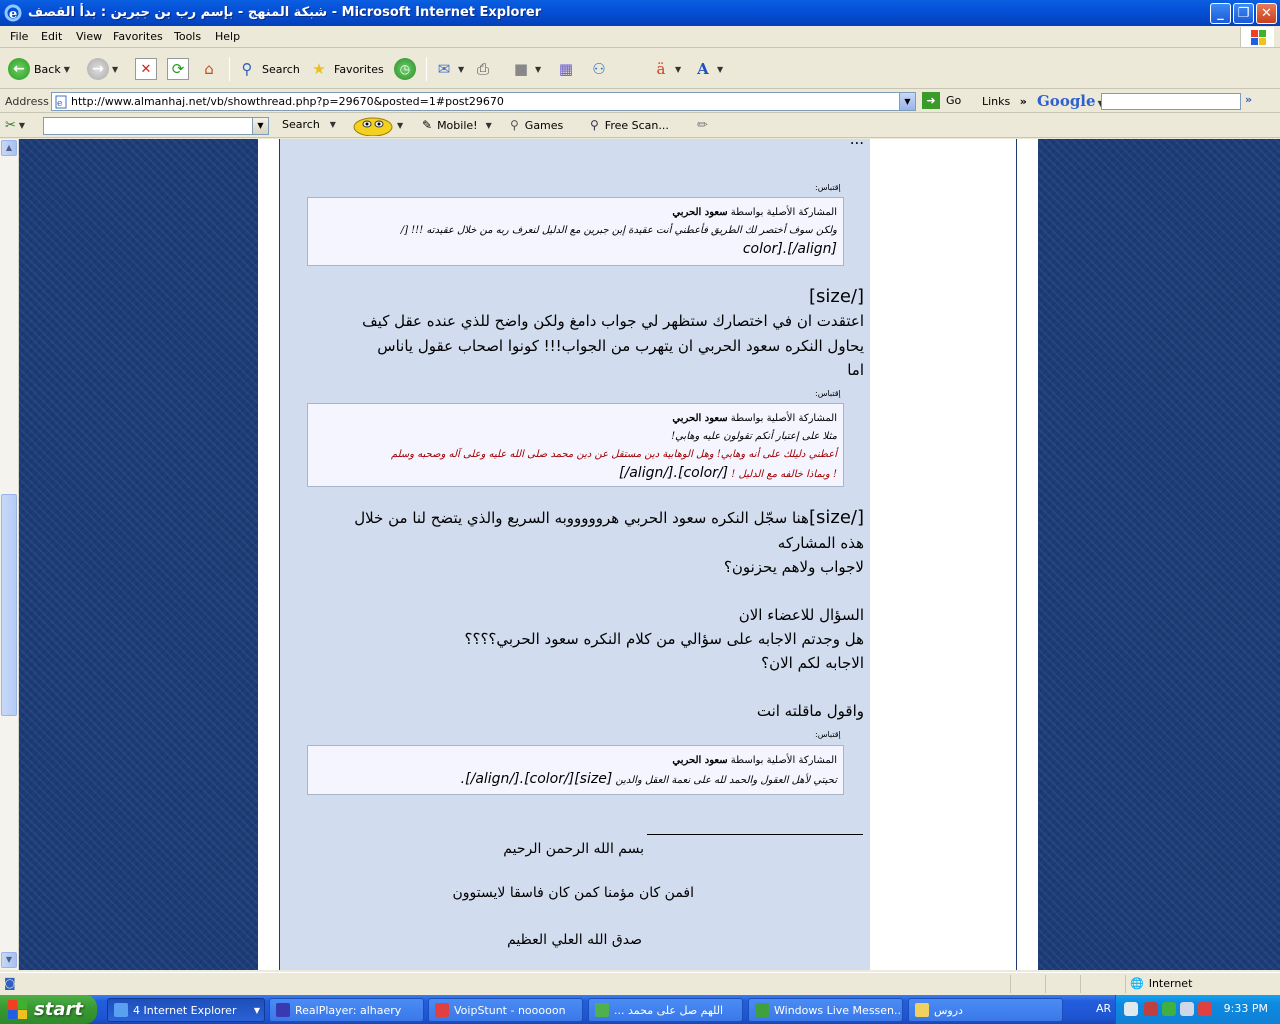 The image size is (1280, 1024). Describe the element at coordinates (640, 37) in the screenshot. I see `menu-bar: File Edit View Favorites Tools Help` at that location.